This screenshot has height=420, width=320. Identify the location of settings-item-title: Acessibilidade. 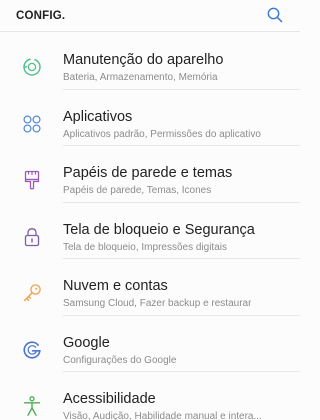
(109, 399).